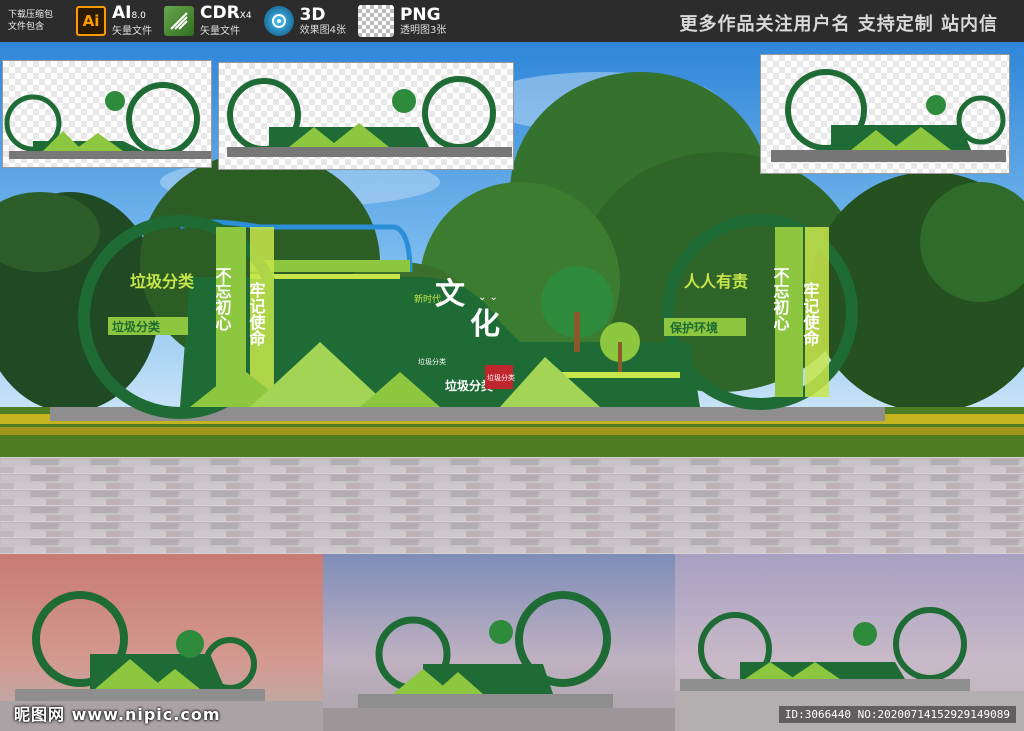  What do you see at coordinates (245, 16) in the screenshot?
I see `format-cdr-version: X4` at bounding box center [245, 16].